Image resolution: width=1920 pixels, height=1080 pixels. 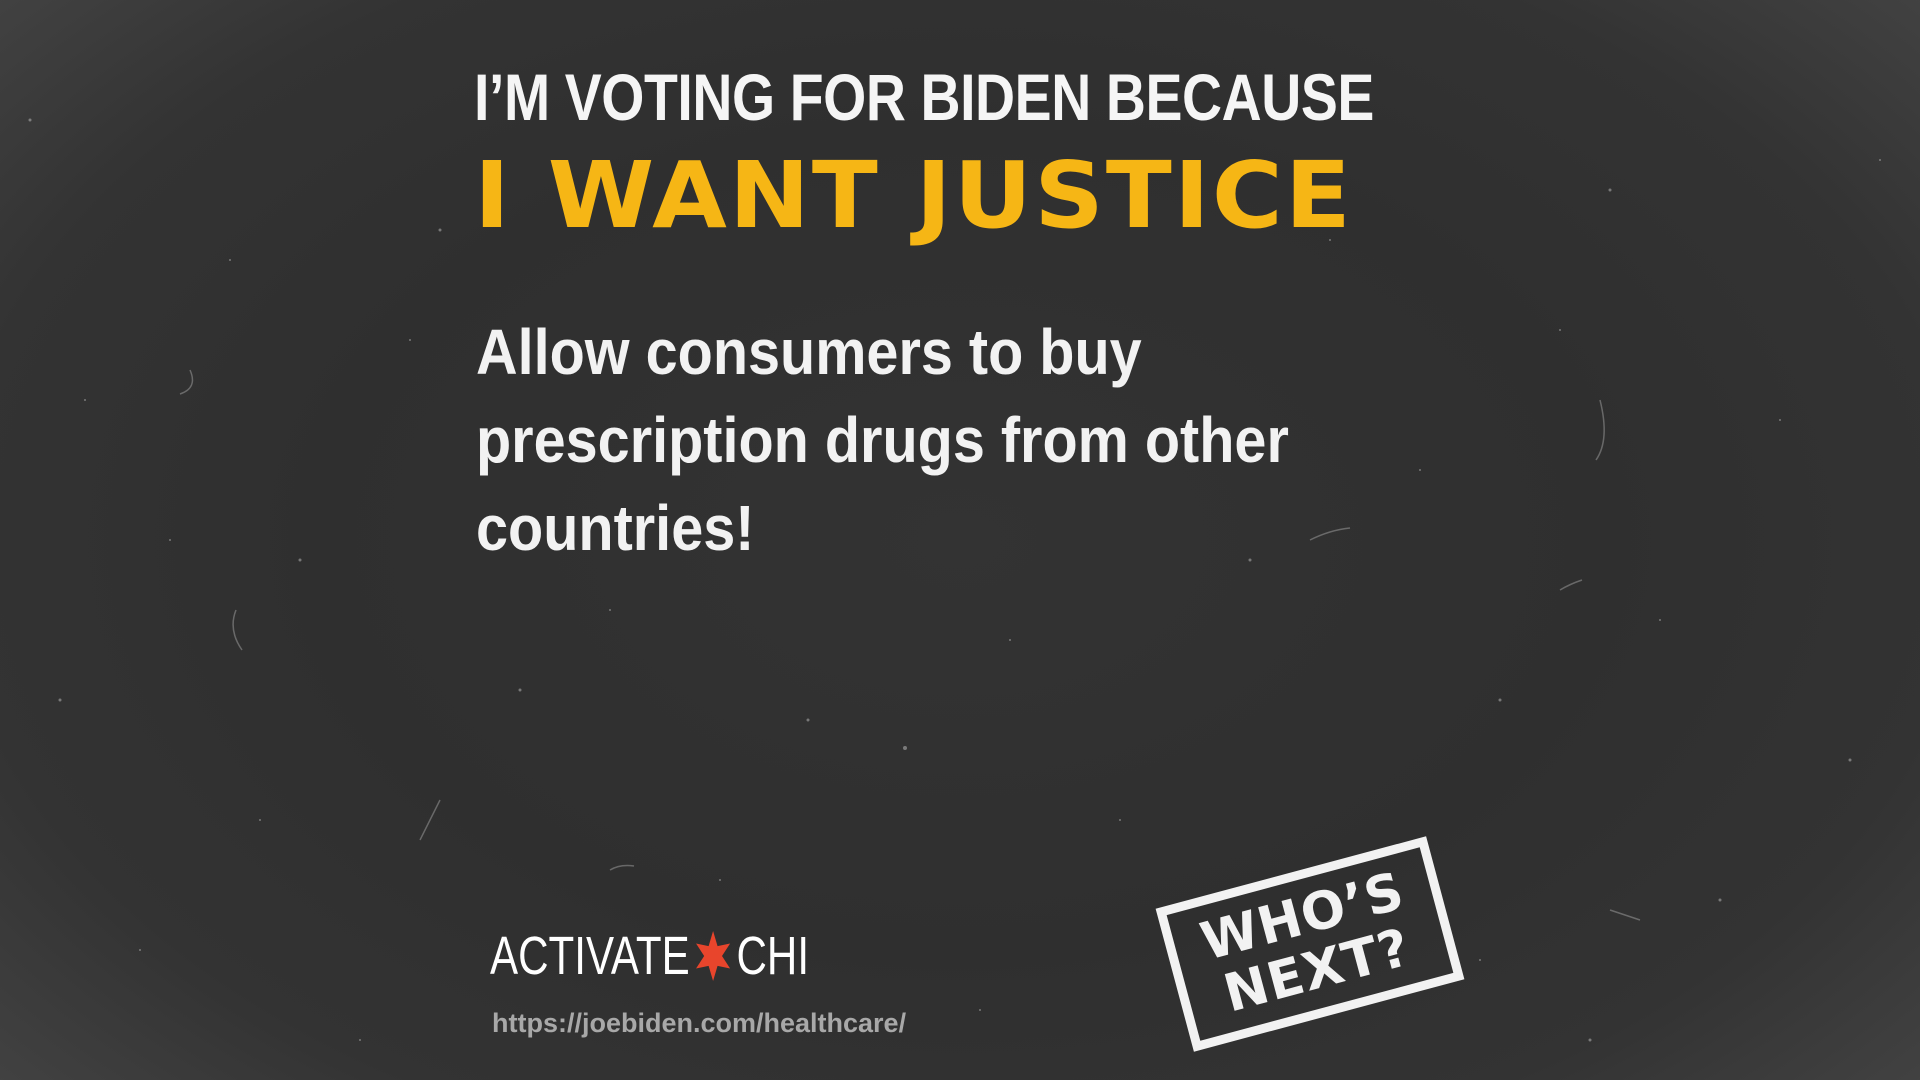 I want to click on body-line: prescription drugs from other, so click(x=882, y=440).